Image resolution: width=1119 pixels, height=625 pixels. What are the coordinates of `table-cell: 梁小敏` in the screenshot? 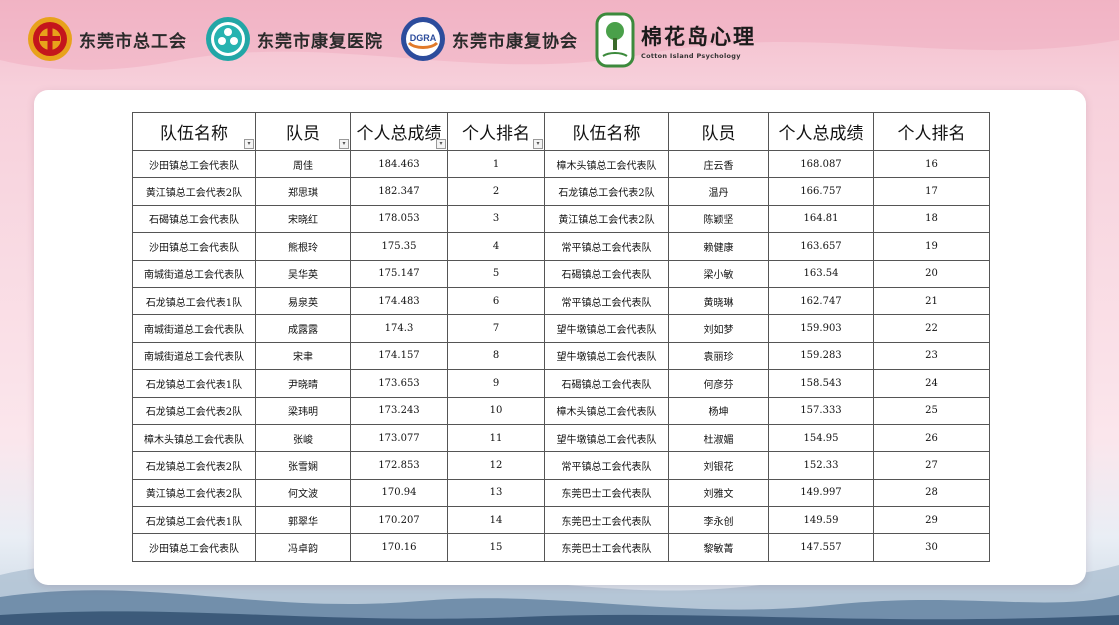 It's located at (718, 273).